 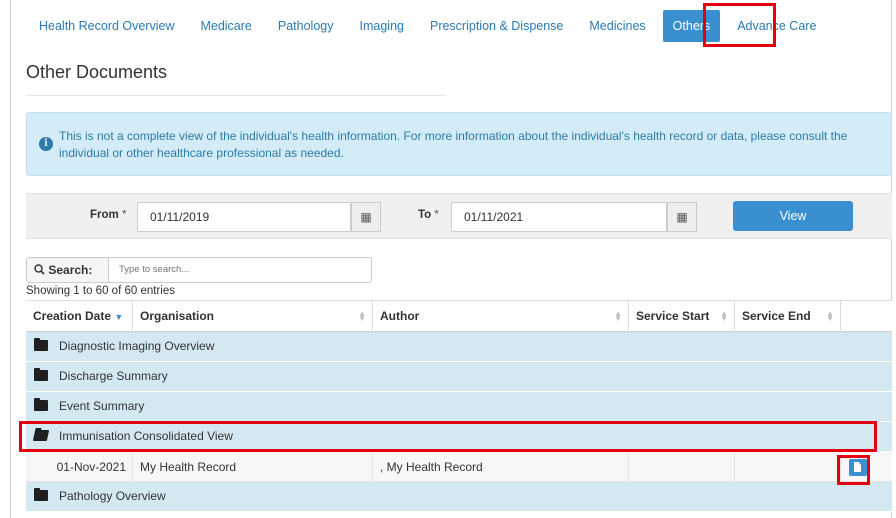 I want to click on group-row: Discharge Summary, so click(x=459, y=377).